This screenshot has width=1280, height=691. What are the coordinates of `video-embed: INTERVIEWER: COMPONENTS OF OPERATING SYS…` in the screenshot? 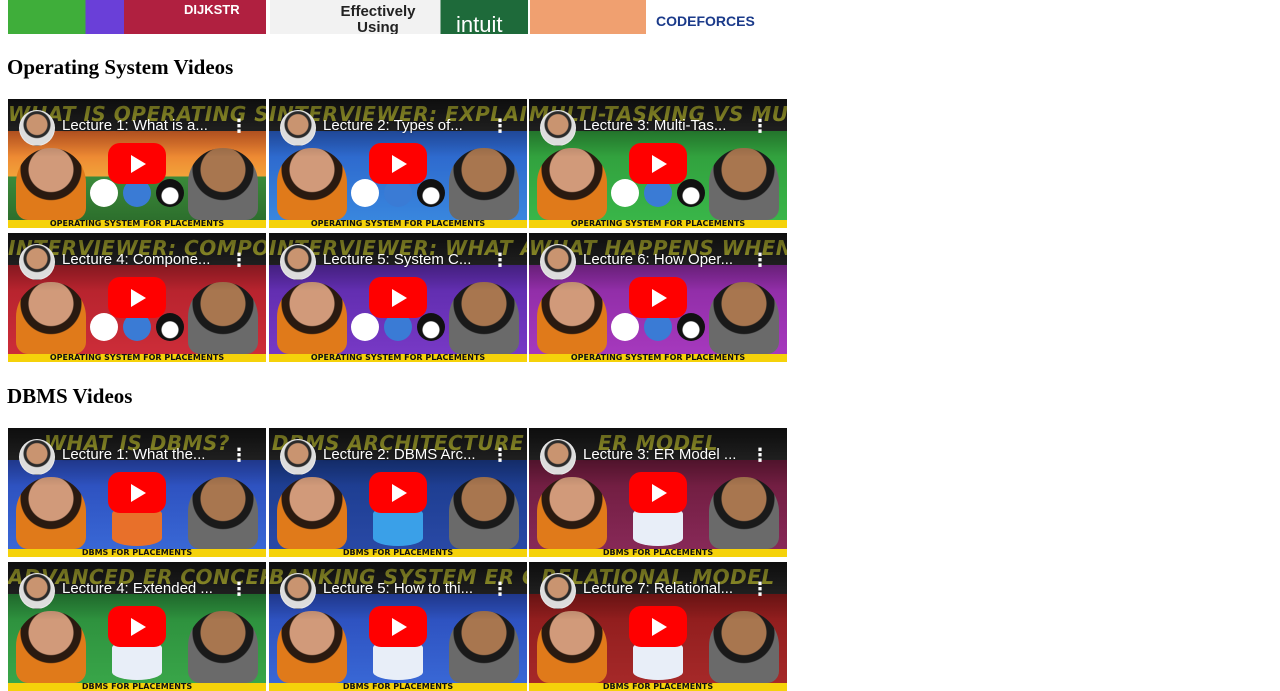 It's located at (137, 297).